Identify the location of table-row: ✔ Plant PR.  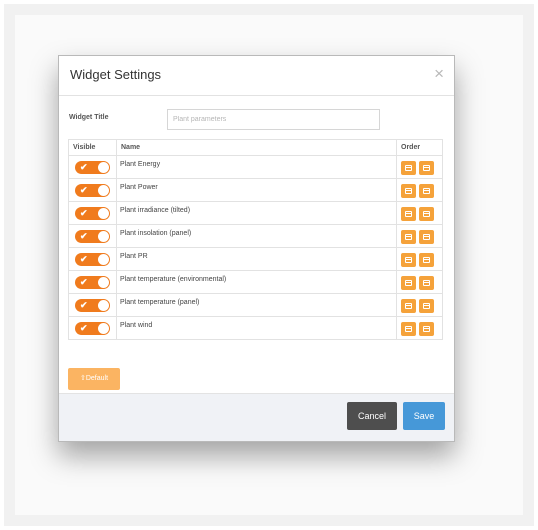
(255, 259).